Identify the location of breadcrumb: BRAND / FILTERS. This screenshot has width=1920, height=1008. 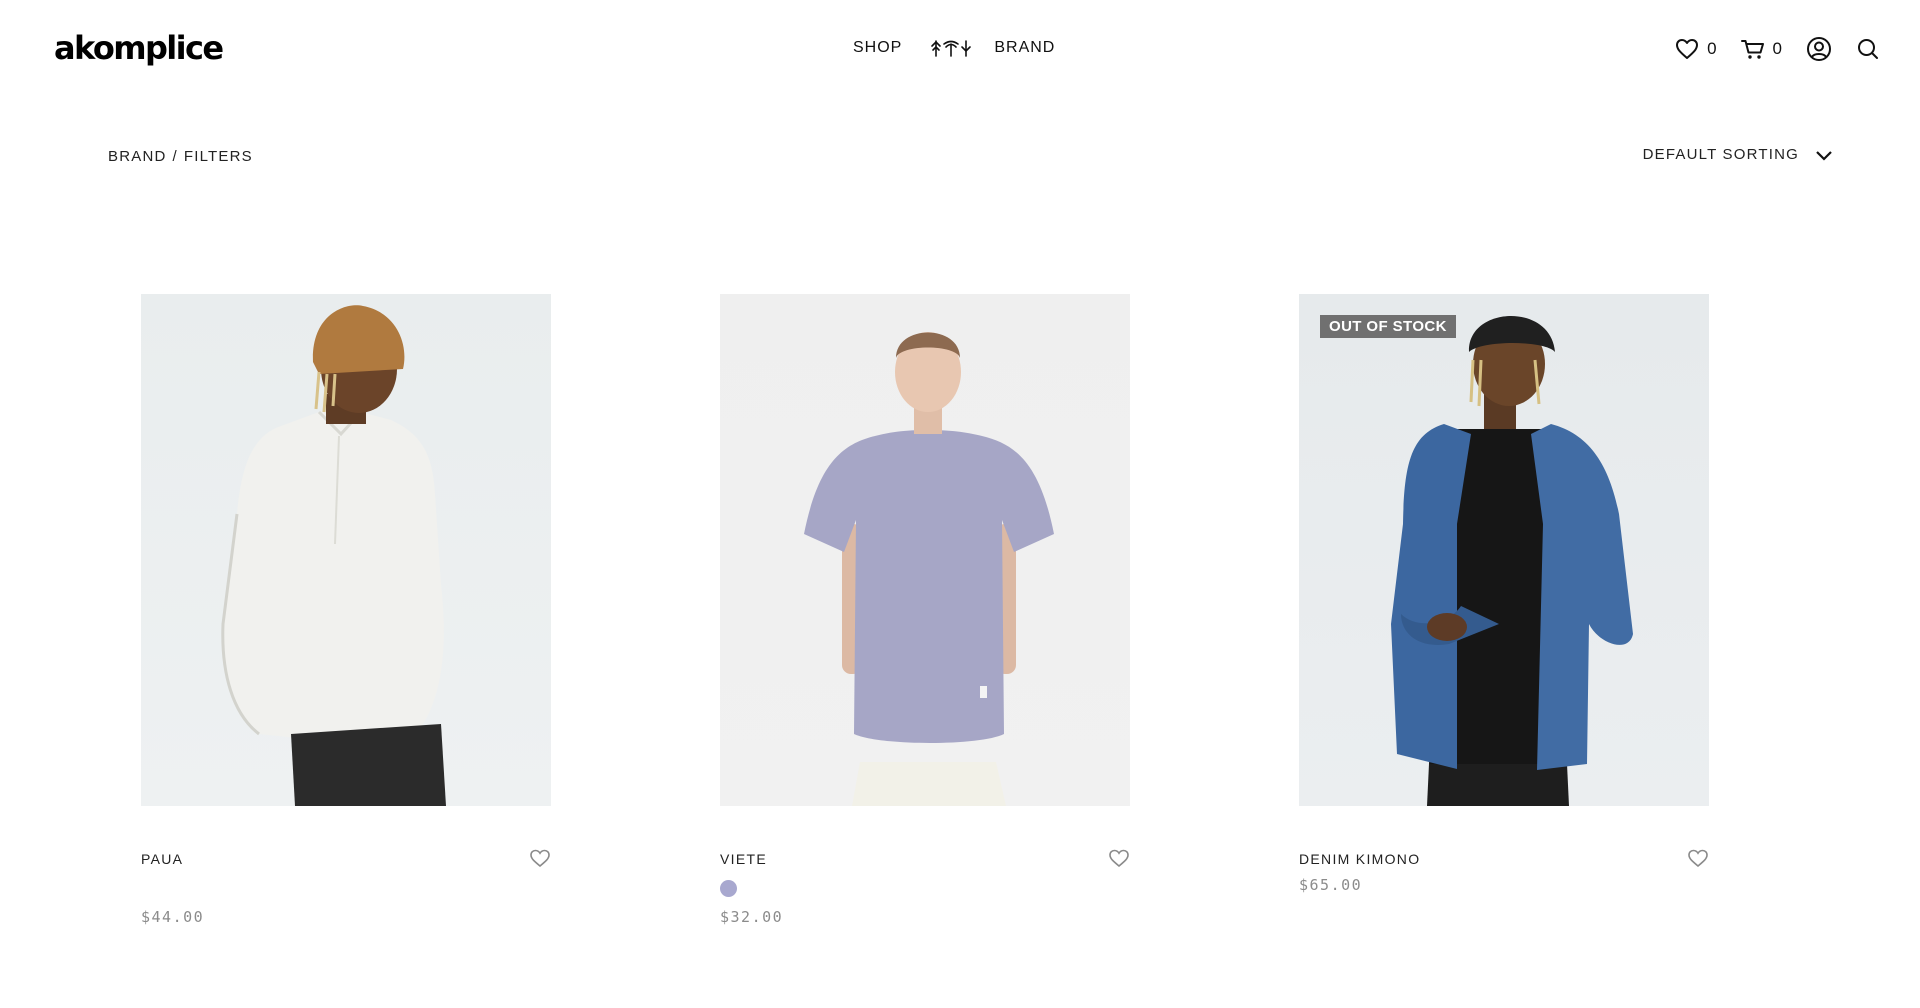
(180, 156).